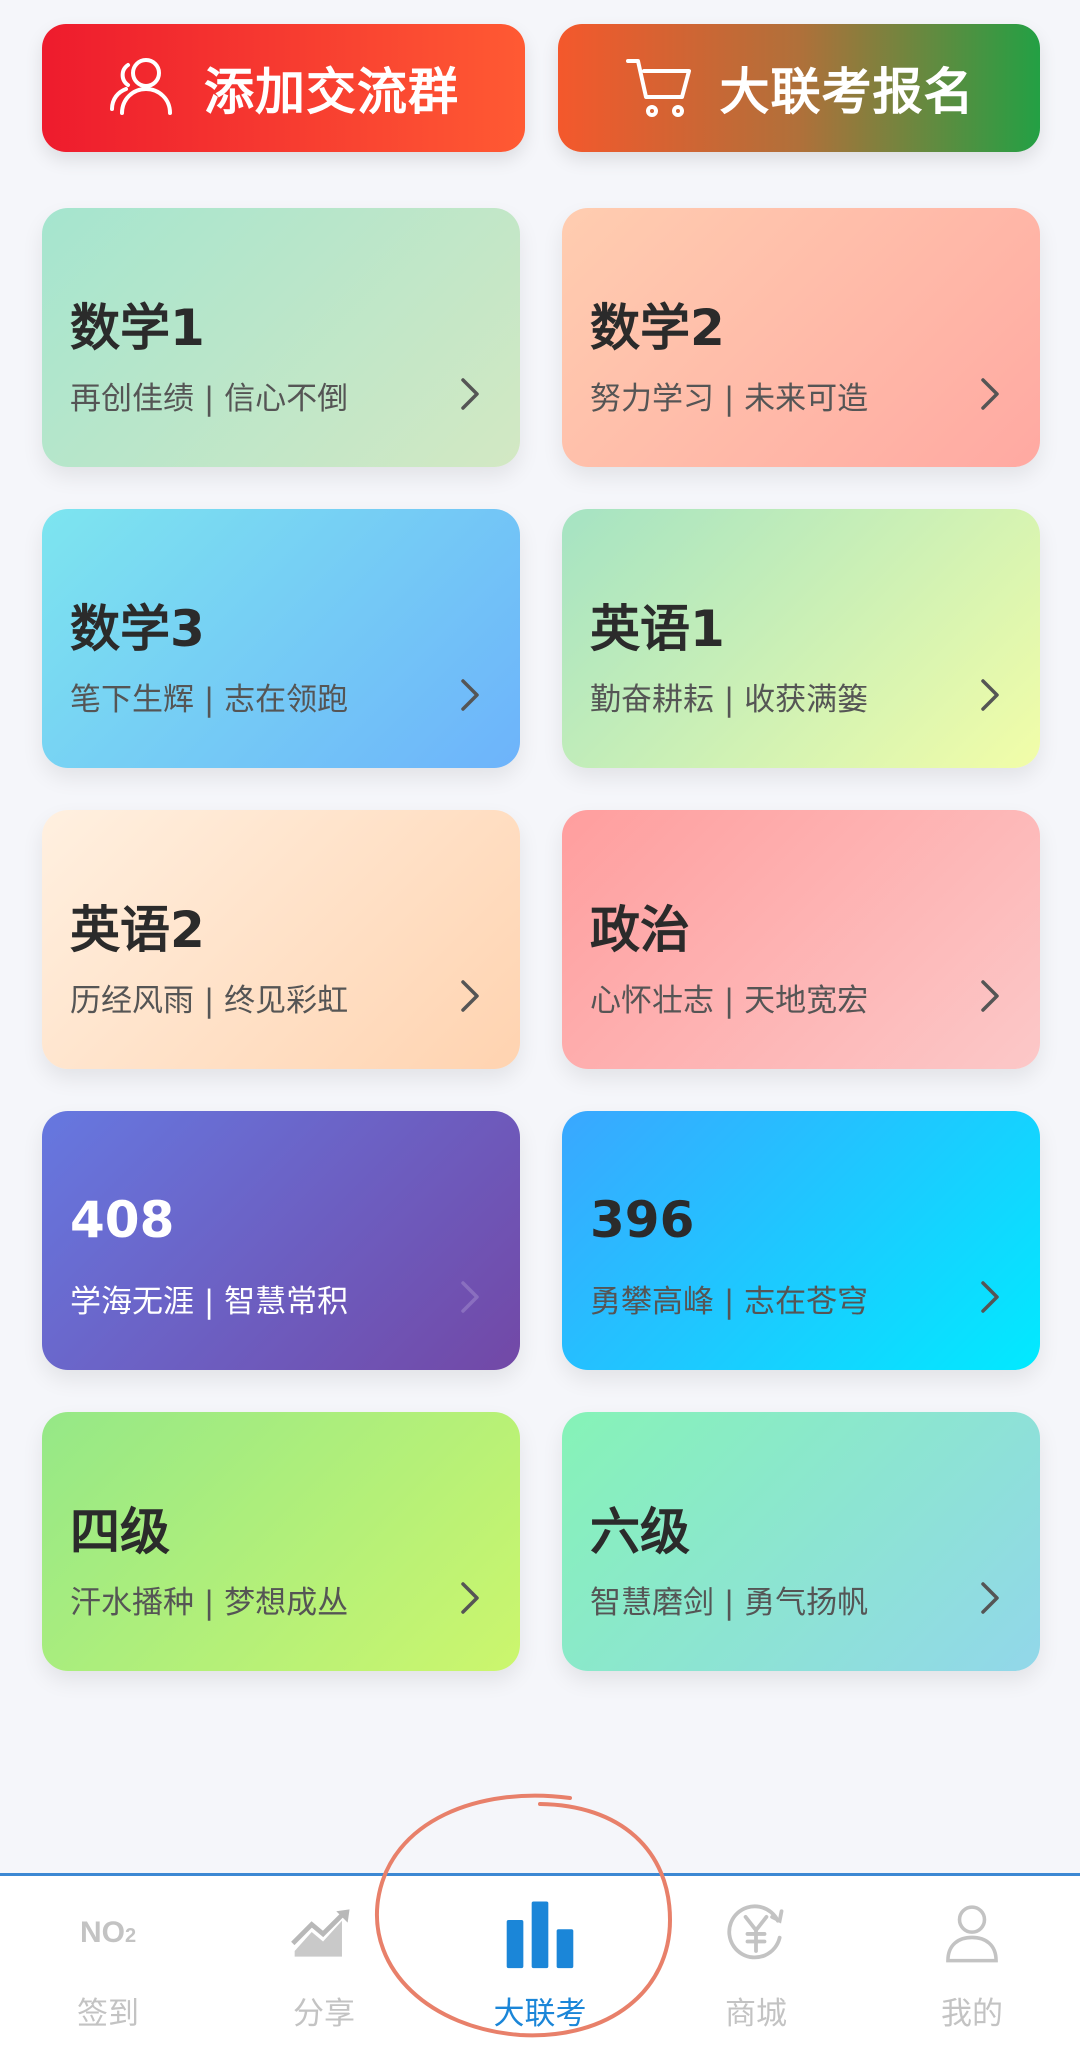 This screenshot has width=1080, height=2045. I want to click on cart-icon, so click(661, 88).